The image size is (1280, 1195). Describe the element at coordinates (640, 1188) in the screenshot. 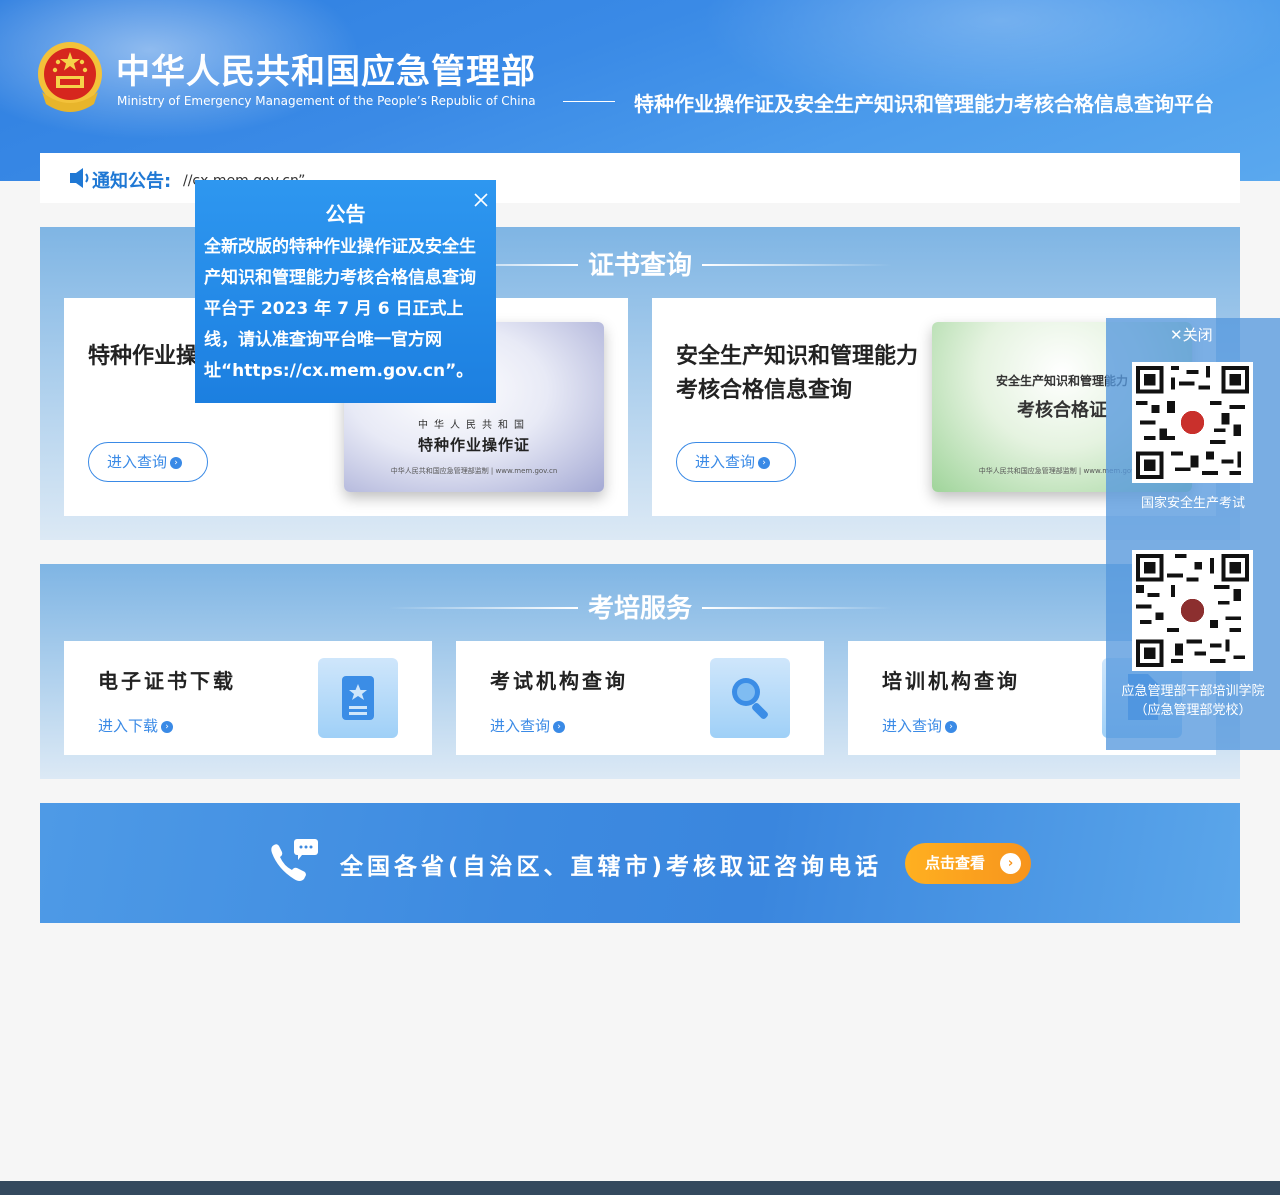

I see `page-footer` at that location.